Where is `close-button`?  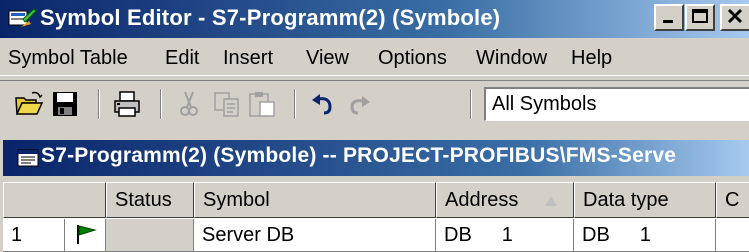 close-button is located at coordinates (734, 17).